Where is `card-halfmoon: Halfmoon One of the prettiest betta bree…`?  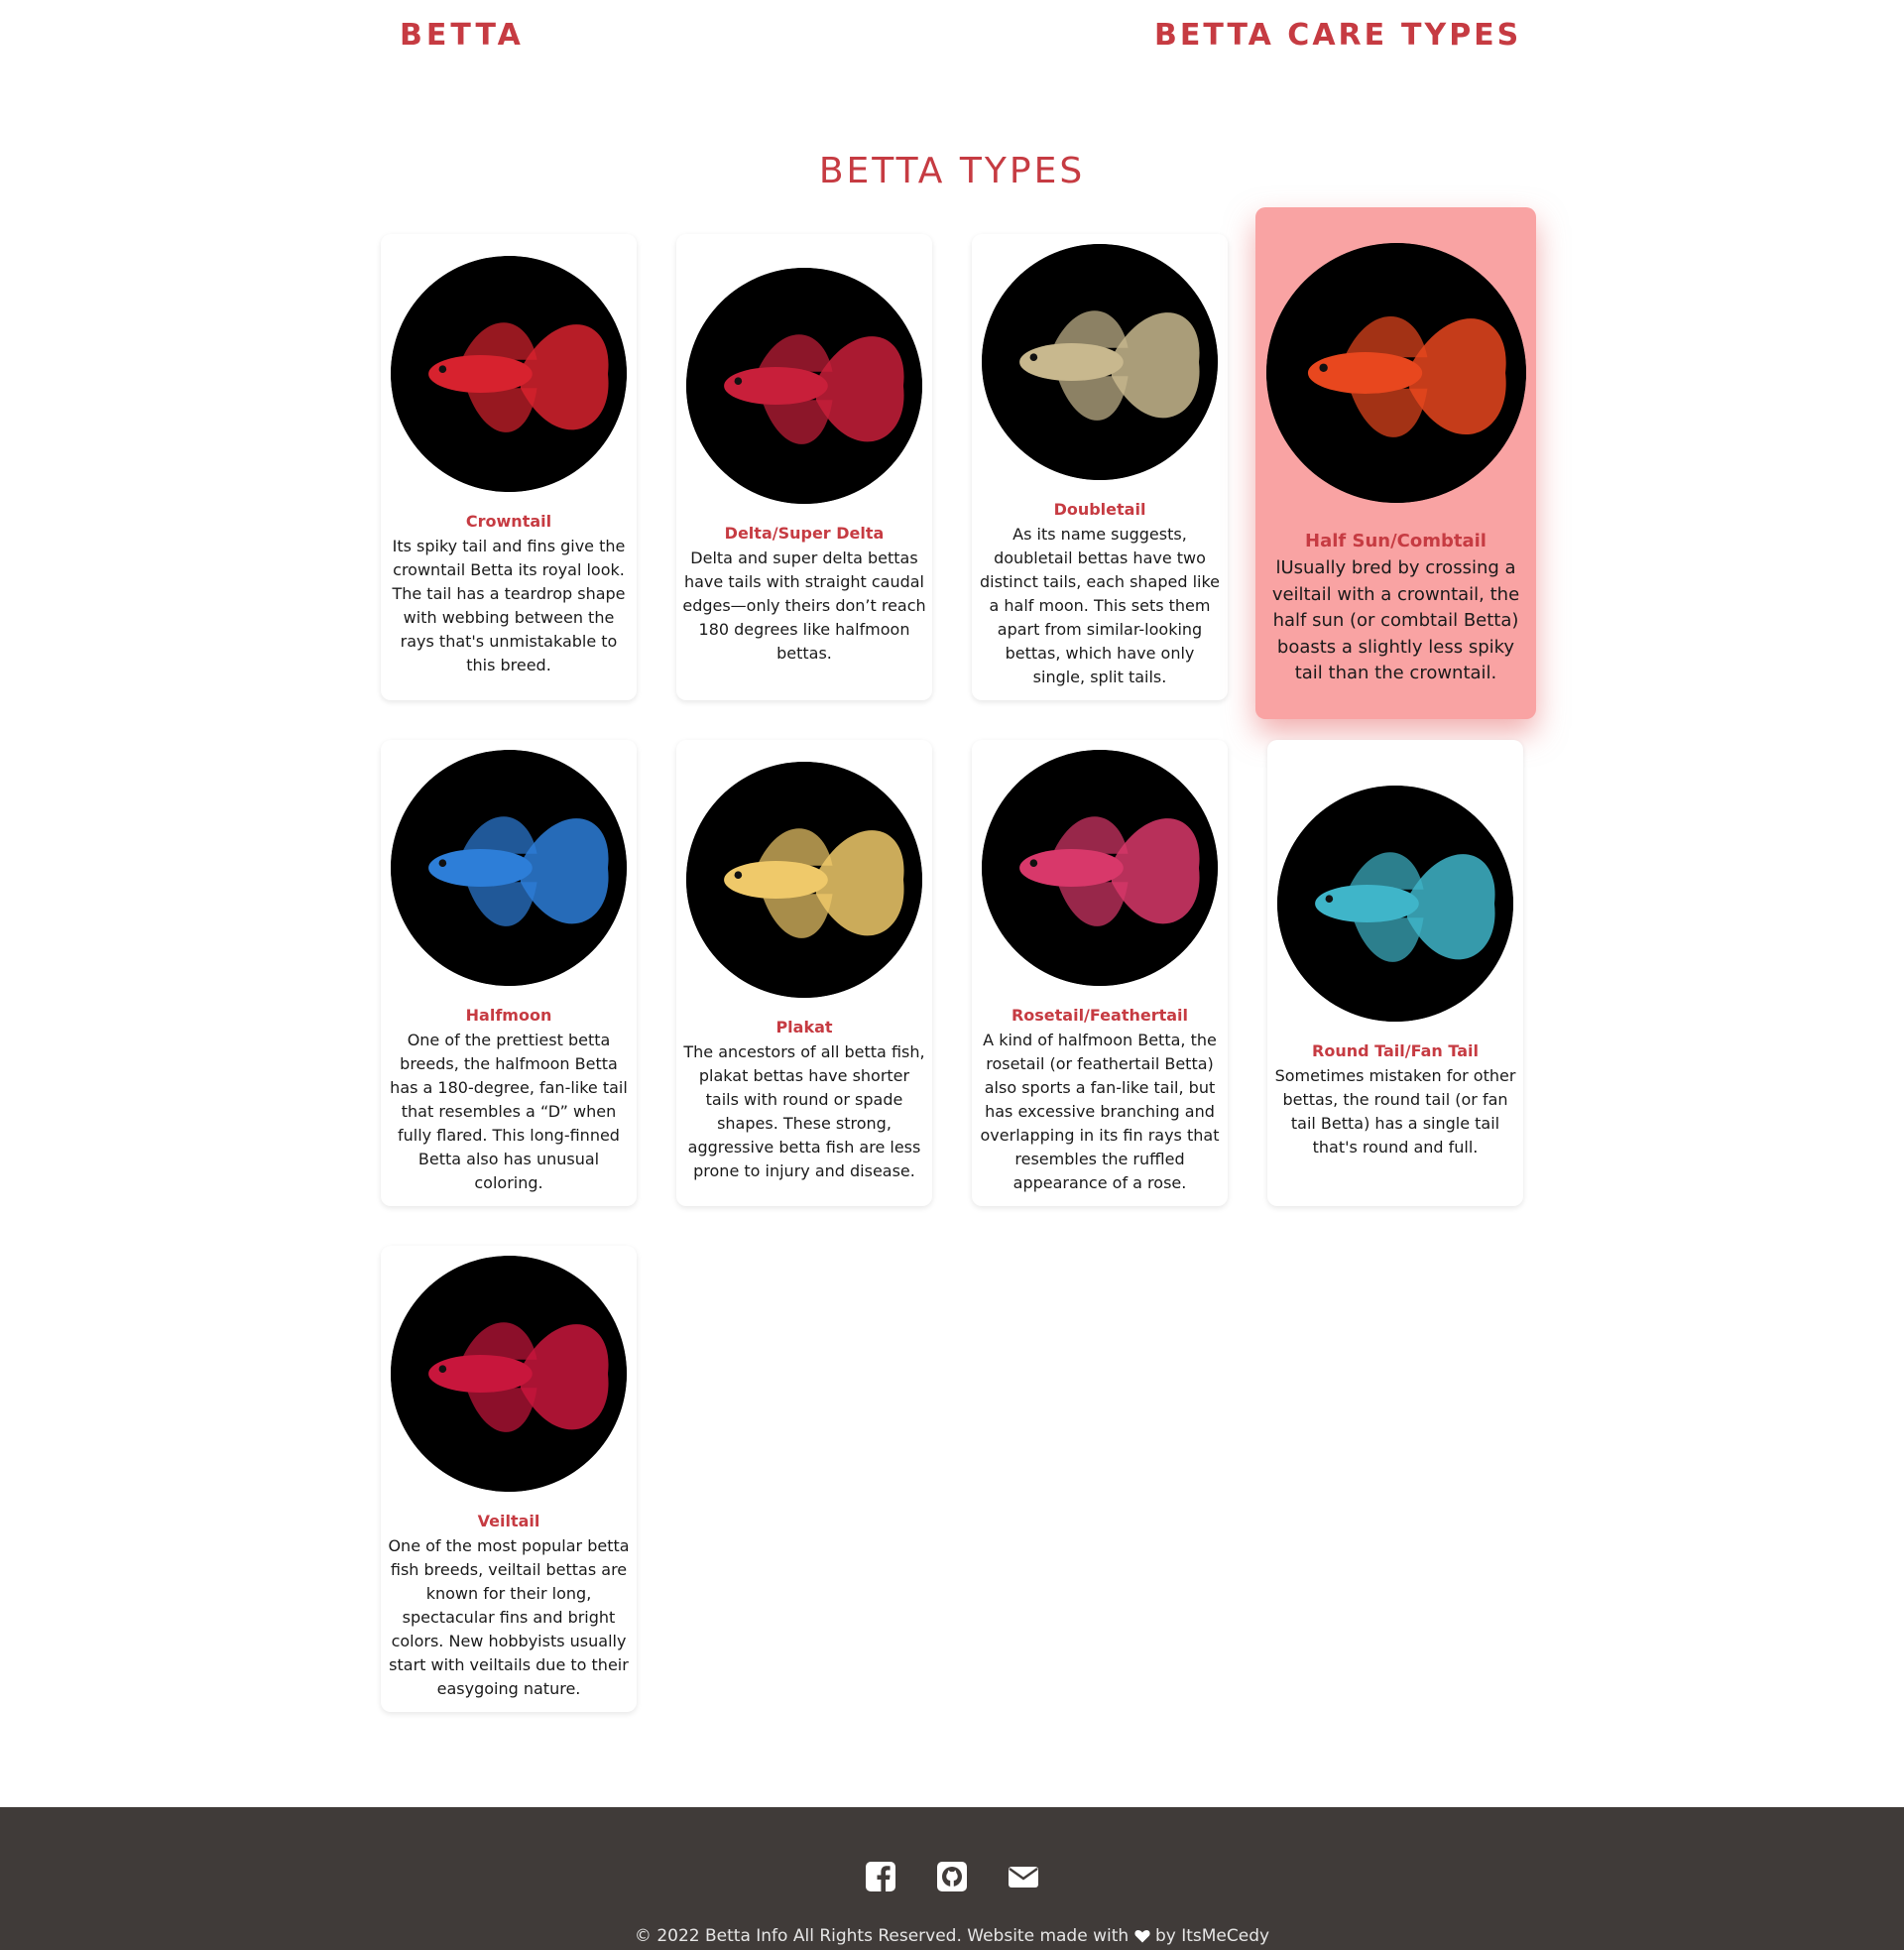
card-halfmoon: Halfmoon One of the prettiest betta bree… is located at coordinates (509, 973).